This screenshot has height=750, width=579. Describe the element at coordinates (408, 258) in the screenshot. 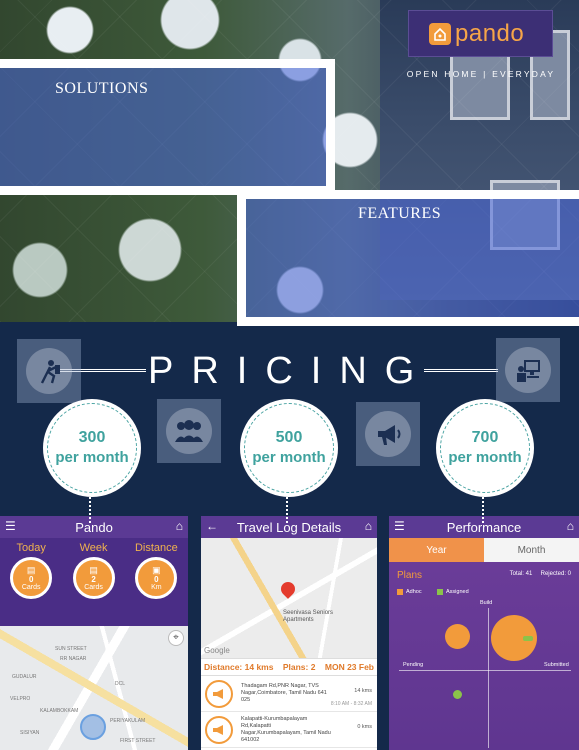

I see `features-panel: FEATURES` at that location.